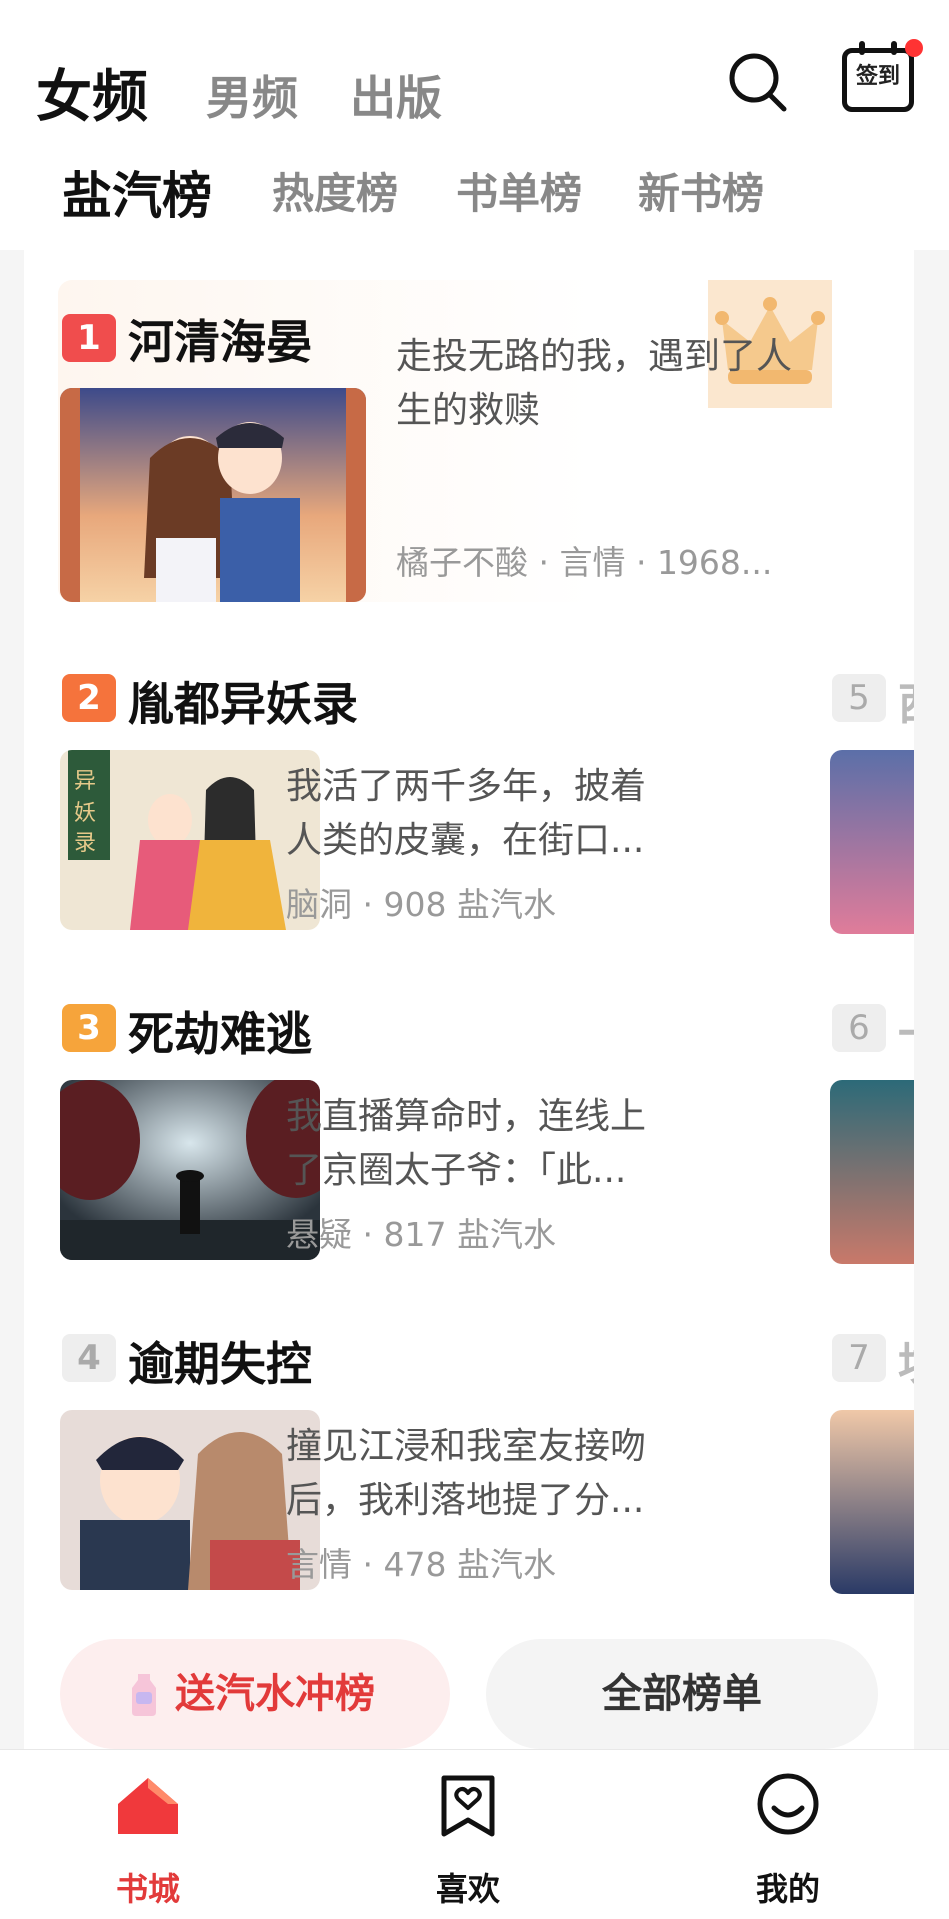 The height and width of the screenshot is (1919, 949). What do you see at coordinates (701, 190) in the screenshot?
I see `tab-newbook: 新书榜` at bounding box center [701, 190].